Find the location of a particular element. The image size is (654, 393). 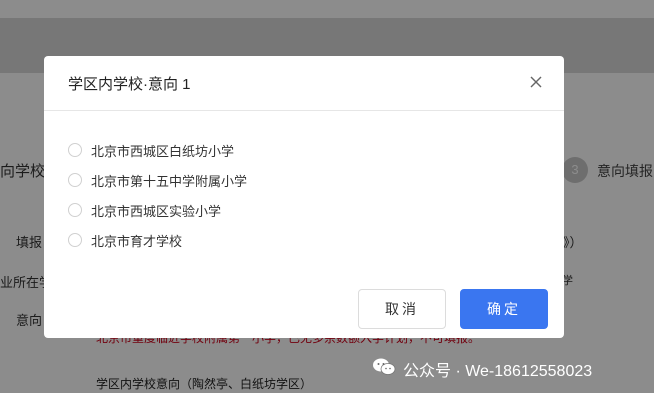

option-label: 北京市西城区白纸坊小学 is located at coordinates (163, 151).